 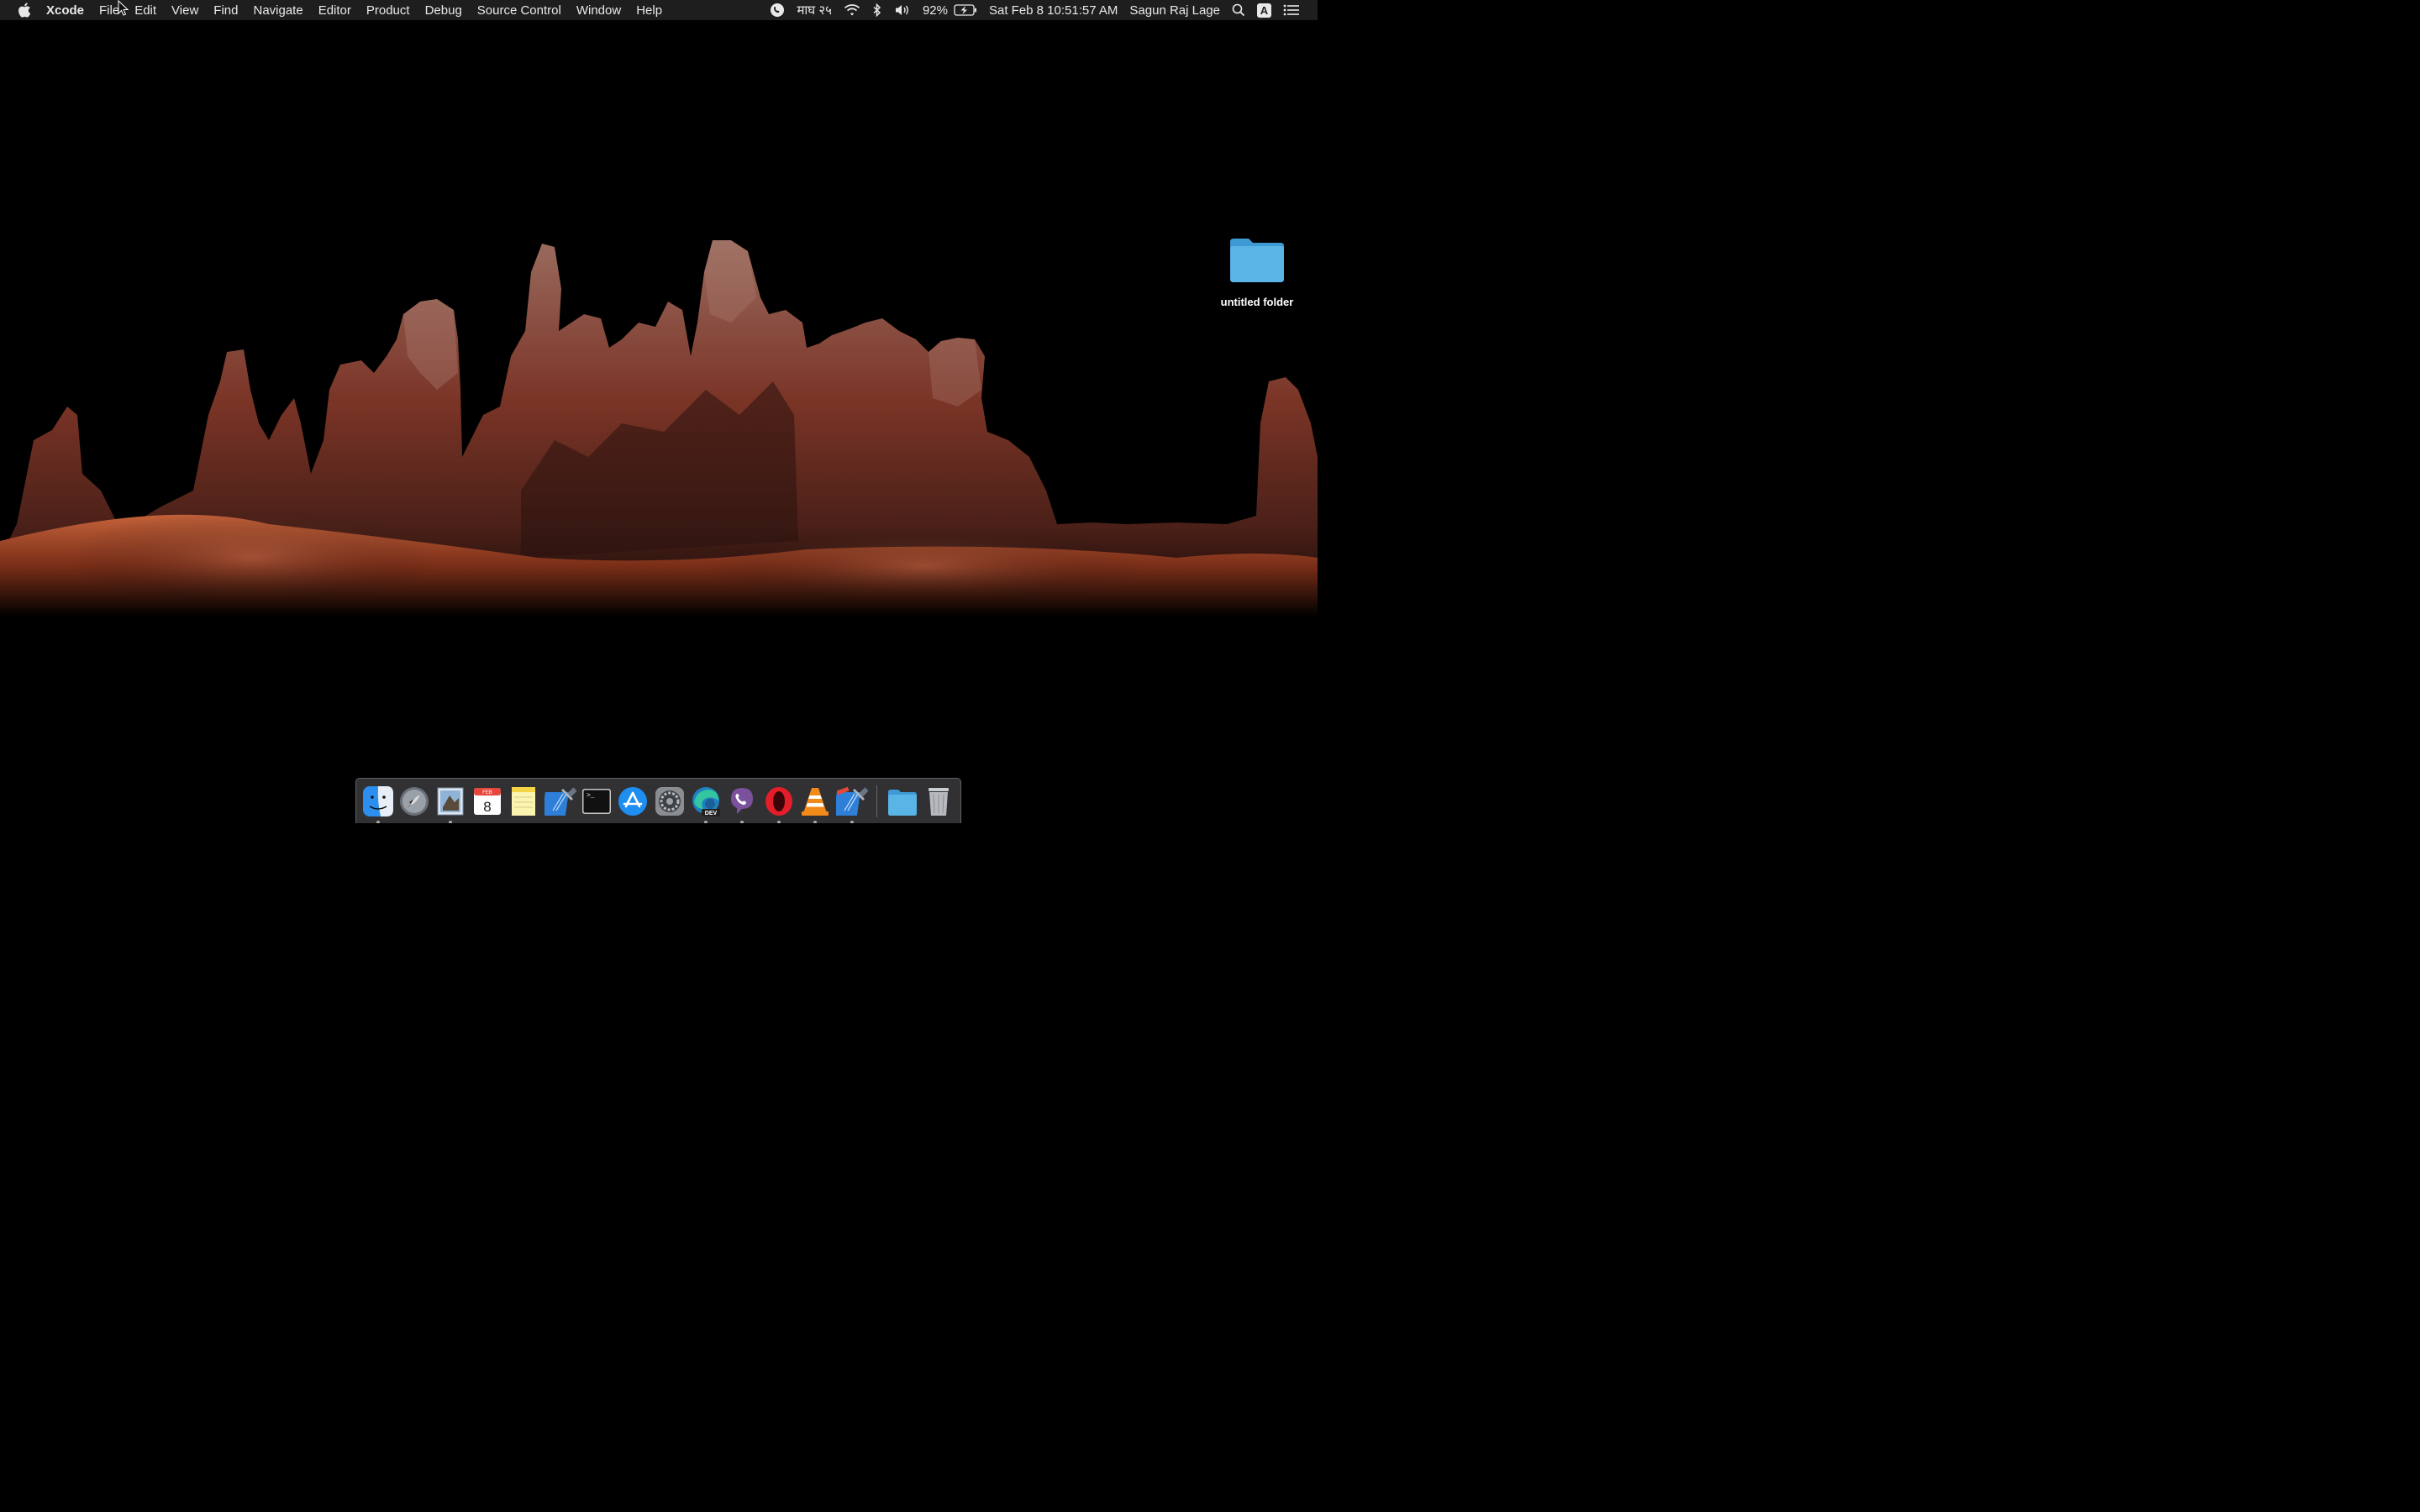 I want to click on viber-status-icon, so click(x=778, y=10).